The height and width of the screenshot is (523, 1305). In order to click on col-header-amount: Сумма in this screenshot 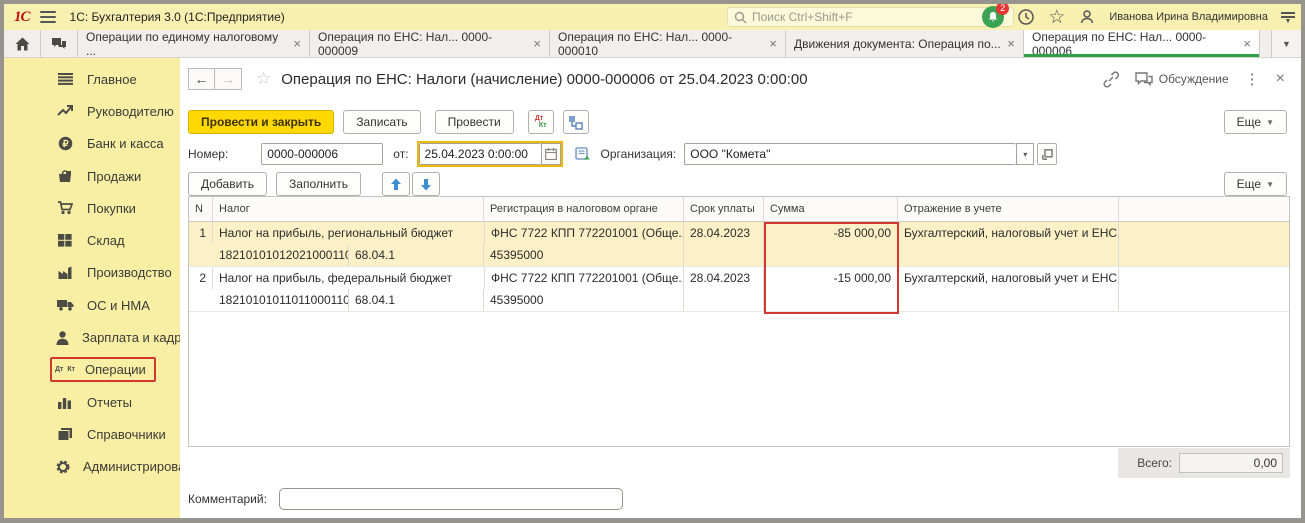, I will do `click(831, 209)`.